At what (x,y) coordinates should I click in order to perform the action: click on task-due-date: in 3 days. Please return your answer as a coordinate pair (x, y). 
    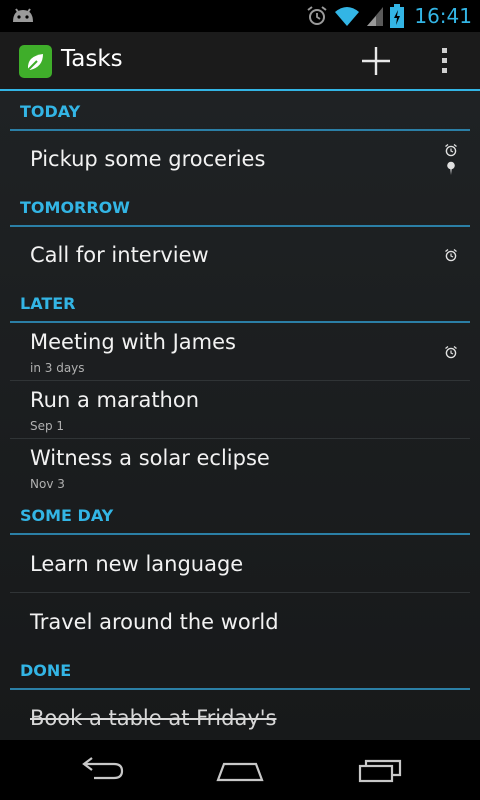
    Looking at the image, I should click on (57, 368).